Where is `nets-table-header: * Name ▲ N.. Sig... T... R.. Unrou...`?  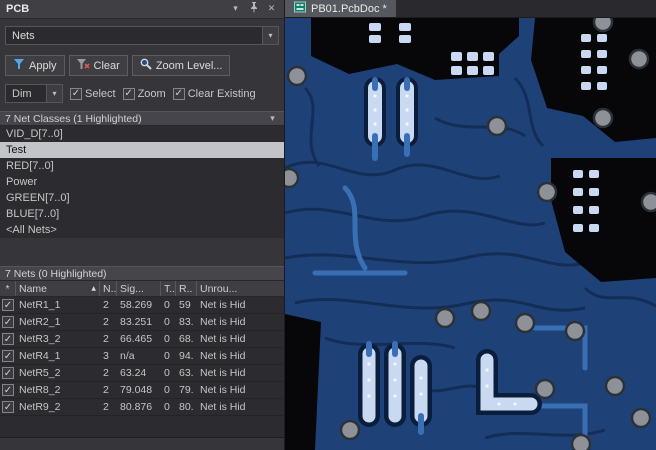 nets-table-header: * Name ▲ N.. Sig... T... R.. Unrou... is located at coordinates (142, 289).